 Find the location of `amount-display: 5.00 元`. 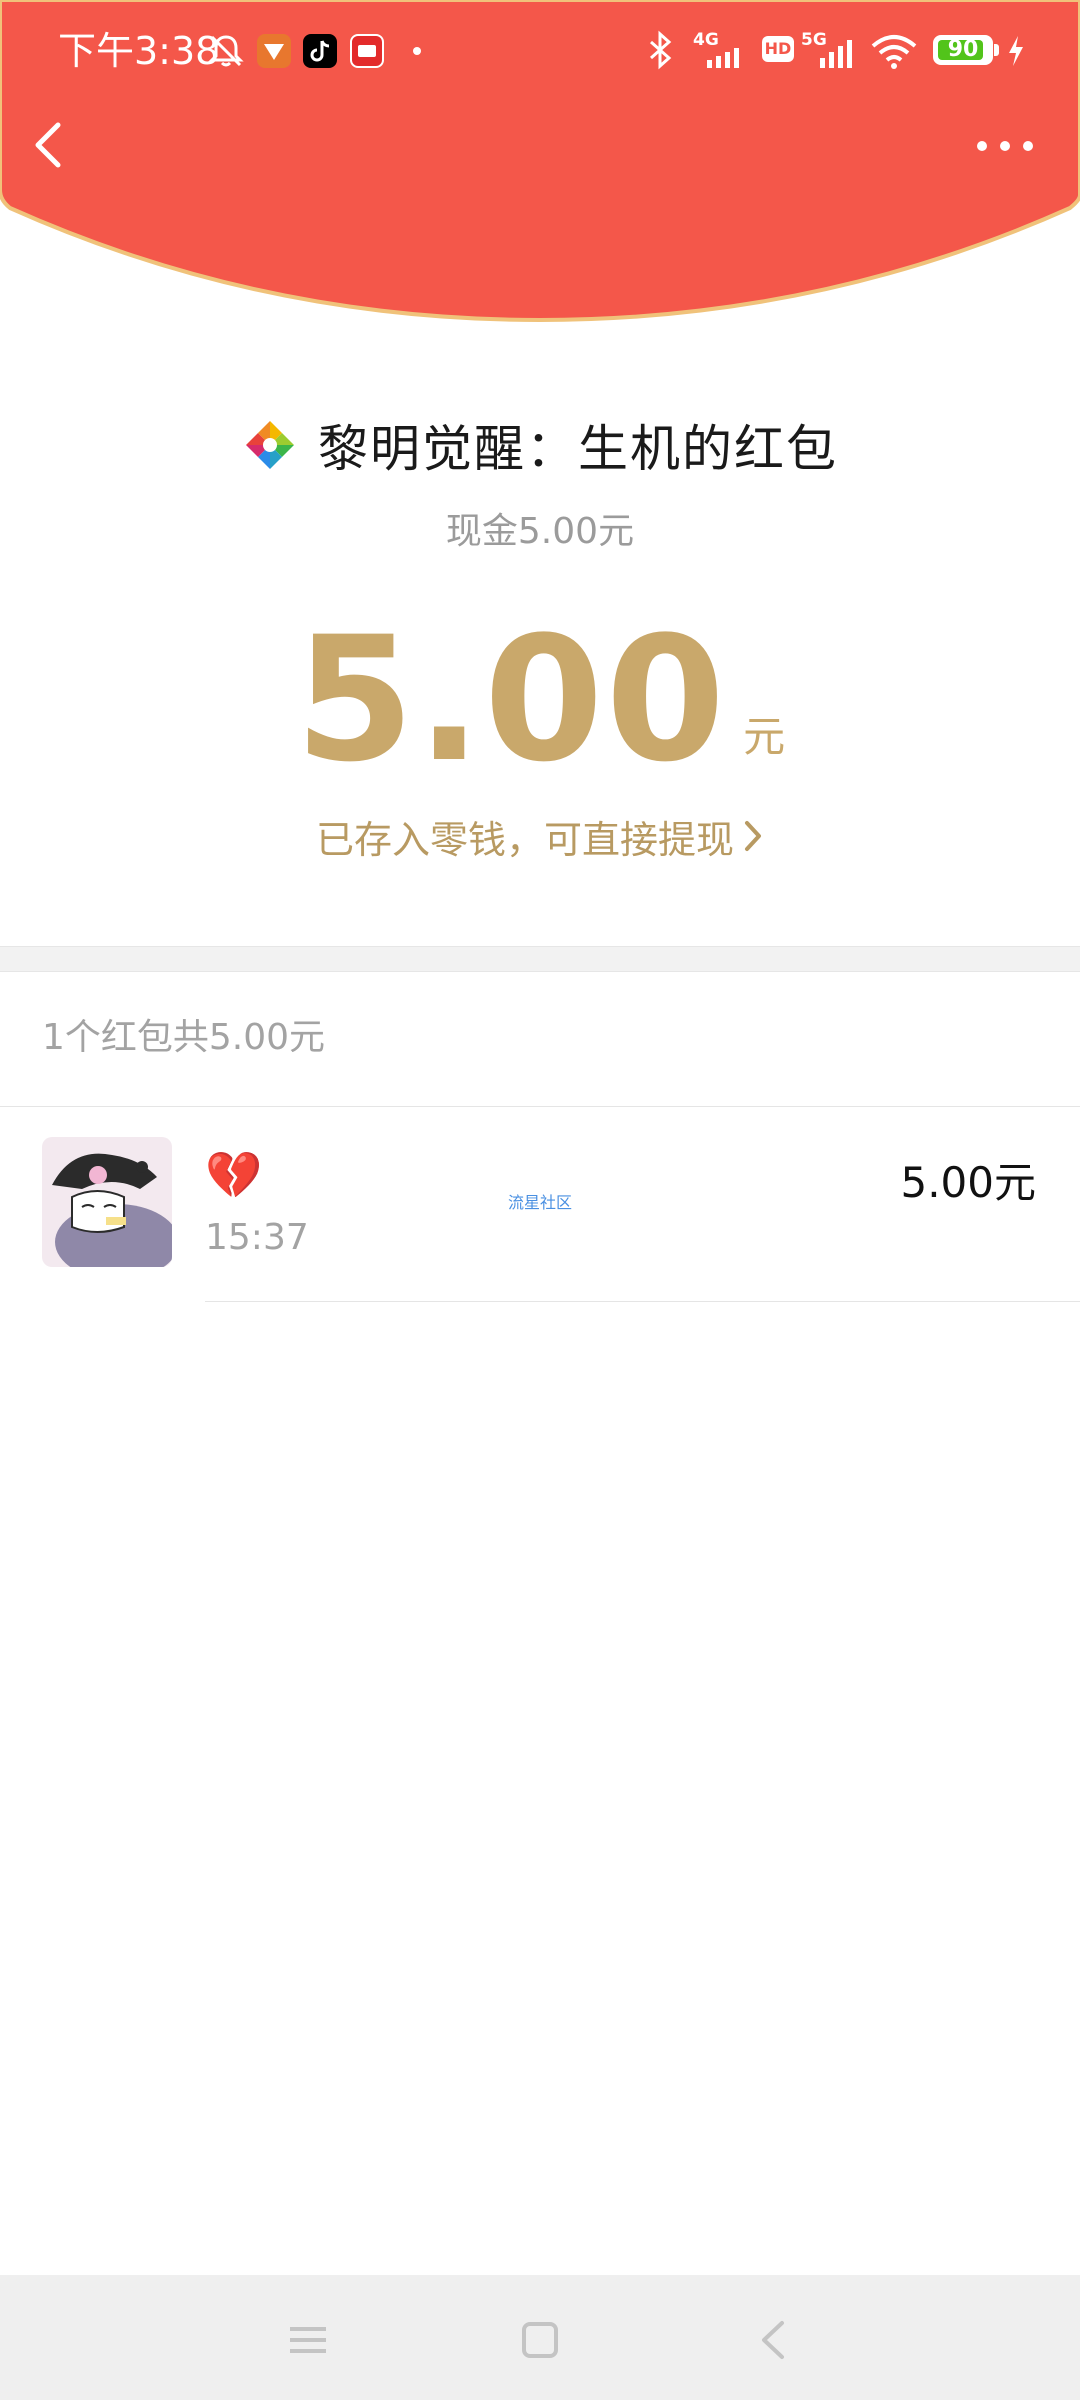

amount-display: 5.00 元 is located at coordinates (540, 700).